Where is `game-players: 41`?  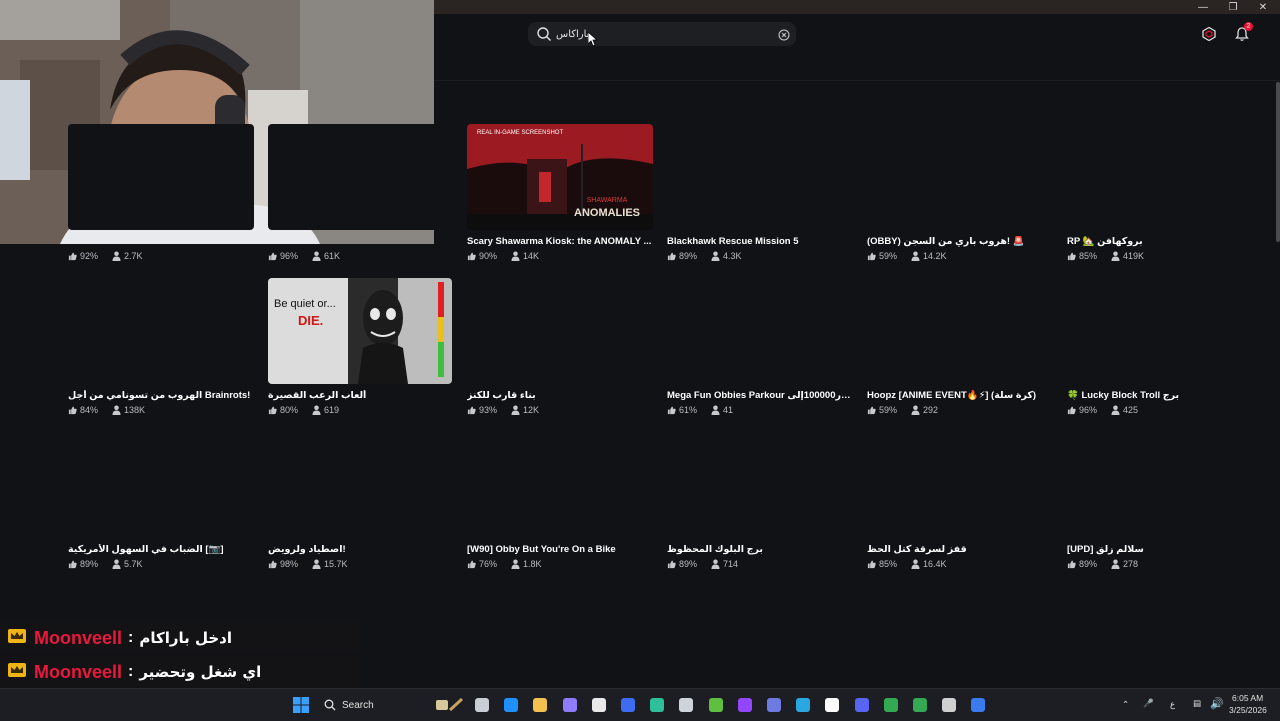
game-players: 41 is located at coordinates (728, 410).